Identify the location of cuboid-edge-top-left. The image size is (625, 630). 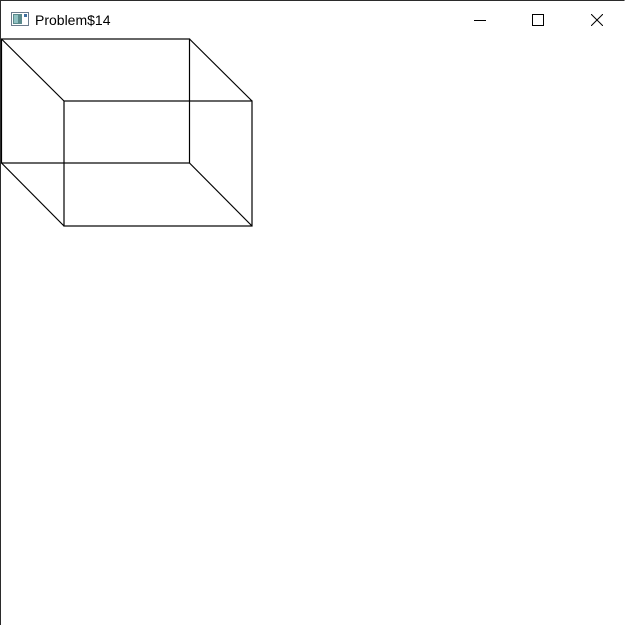
(33, 70).